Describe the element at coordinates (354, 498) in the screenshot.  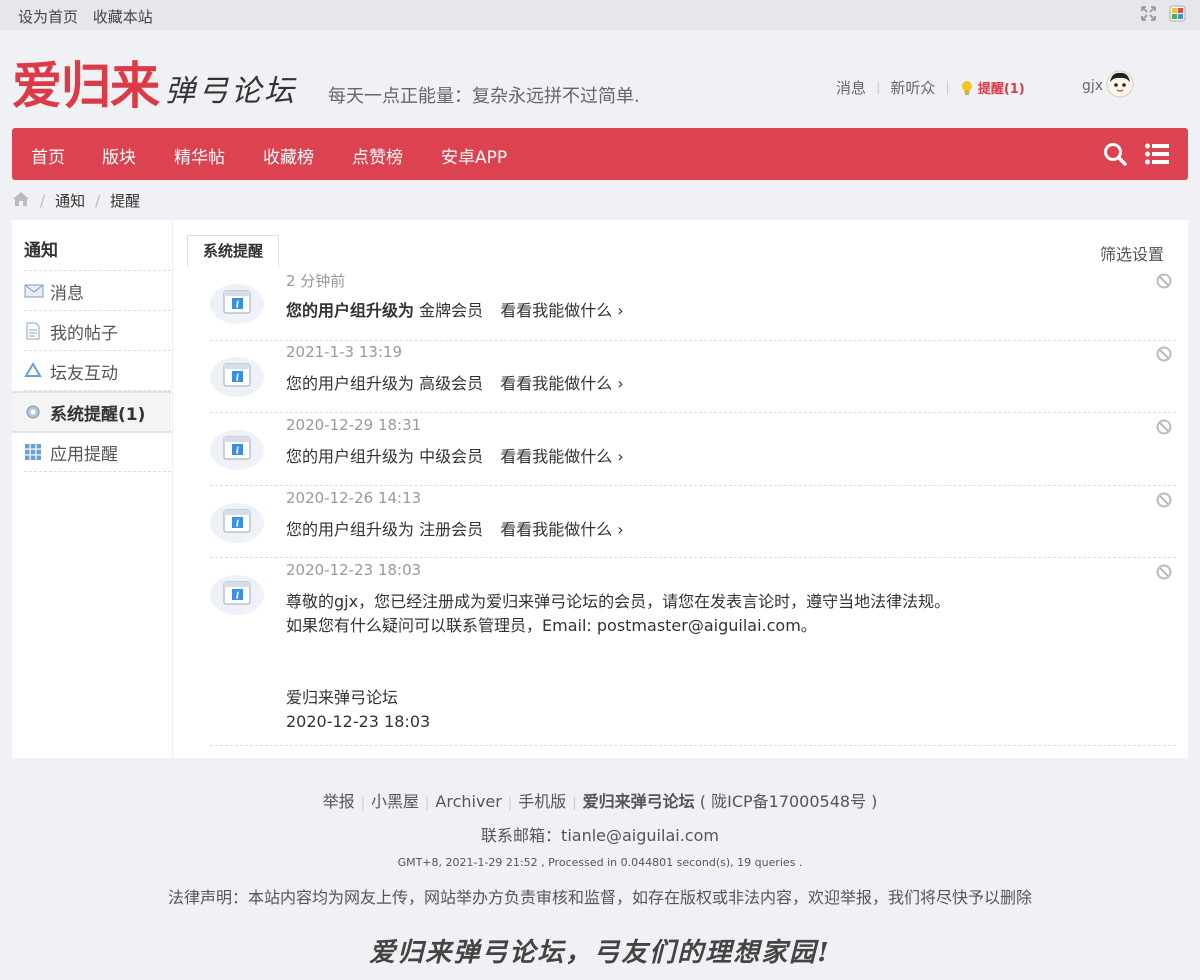
I see `notice-time: 2020-12-26 14:13` at that location.